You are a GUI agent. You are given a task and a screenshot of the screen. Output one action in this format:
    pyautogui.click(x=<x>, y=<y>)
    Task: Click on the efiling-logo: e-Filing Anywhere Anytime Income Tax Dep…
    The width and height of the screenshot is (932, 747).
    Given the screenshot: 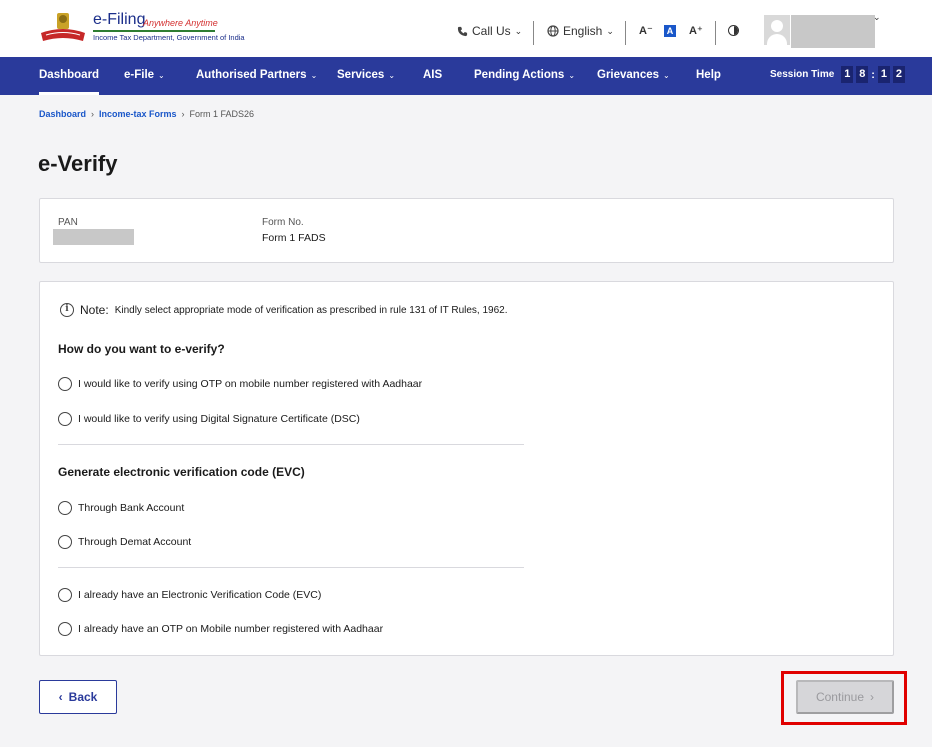 What is the action you would take?
    pyautogui.click(x=141, y=28)
    